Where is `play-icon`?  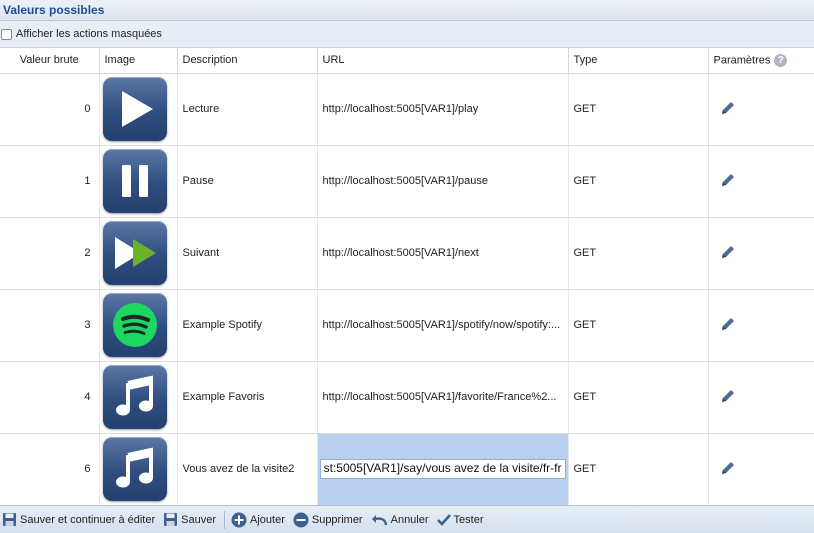 play-icon is located at coordinates (134, 109).